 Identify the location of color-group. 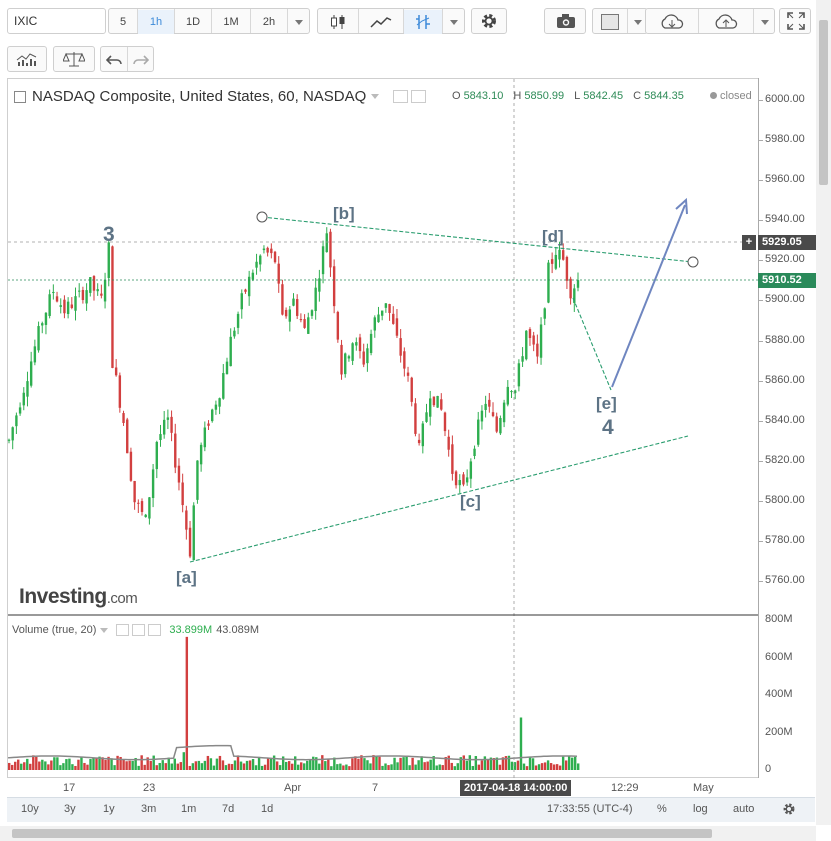
(620, 21).